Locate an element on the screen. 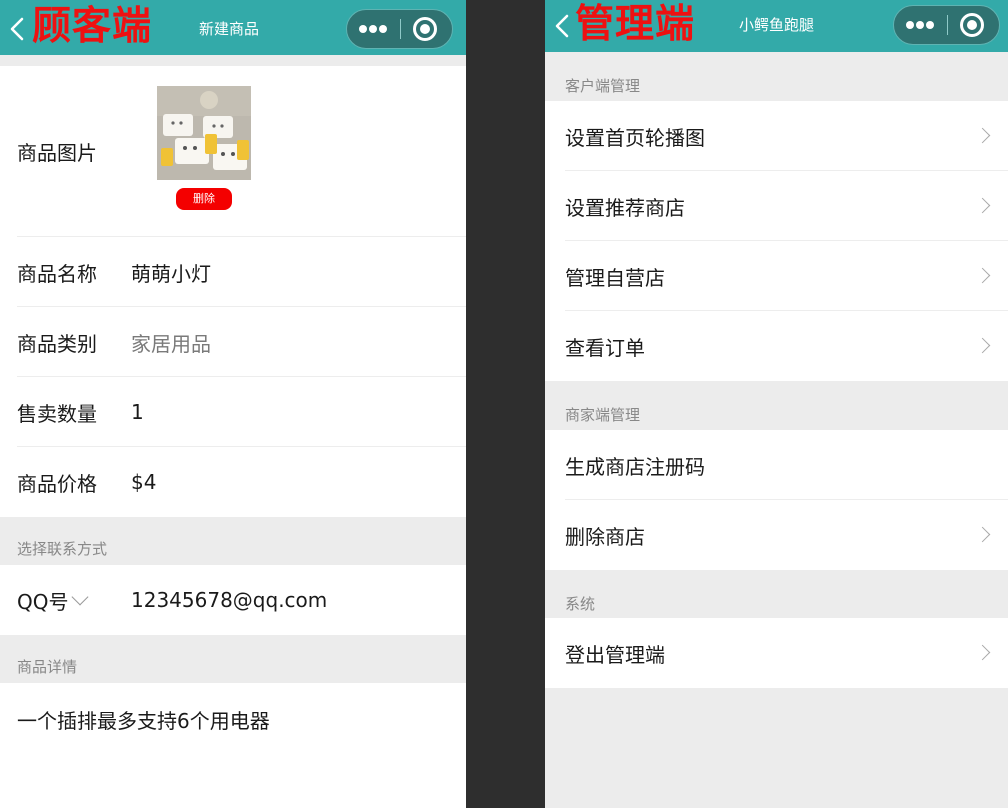 The height and width of the screenshot is (808, 1008). admin-role-label: 管理端 is located at coordinates (635, 24).